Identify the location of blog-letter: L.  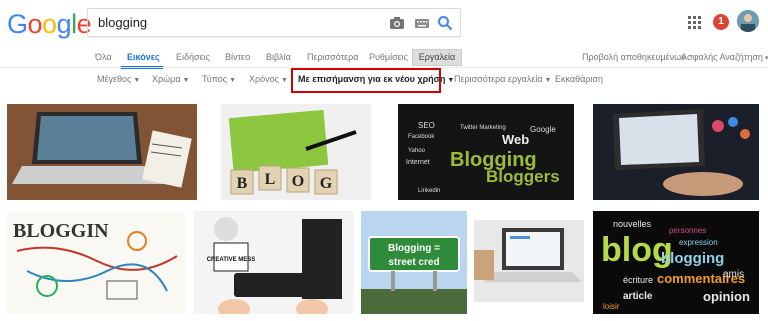
(270, 179).